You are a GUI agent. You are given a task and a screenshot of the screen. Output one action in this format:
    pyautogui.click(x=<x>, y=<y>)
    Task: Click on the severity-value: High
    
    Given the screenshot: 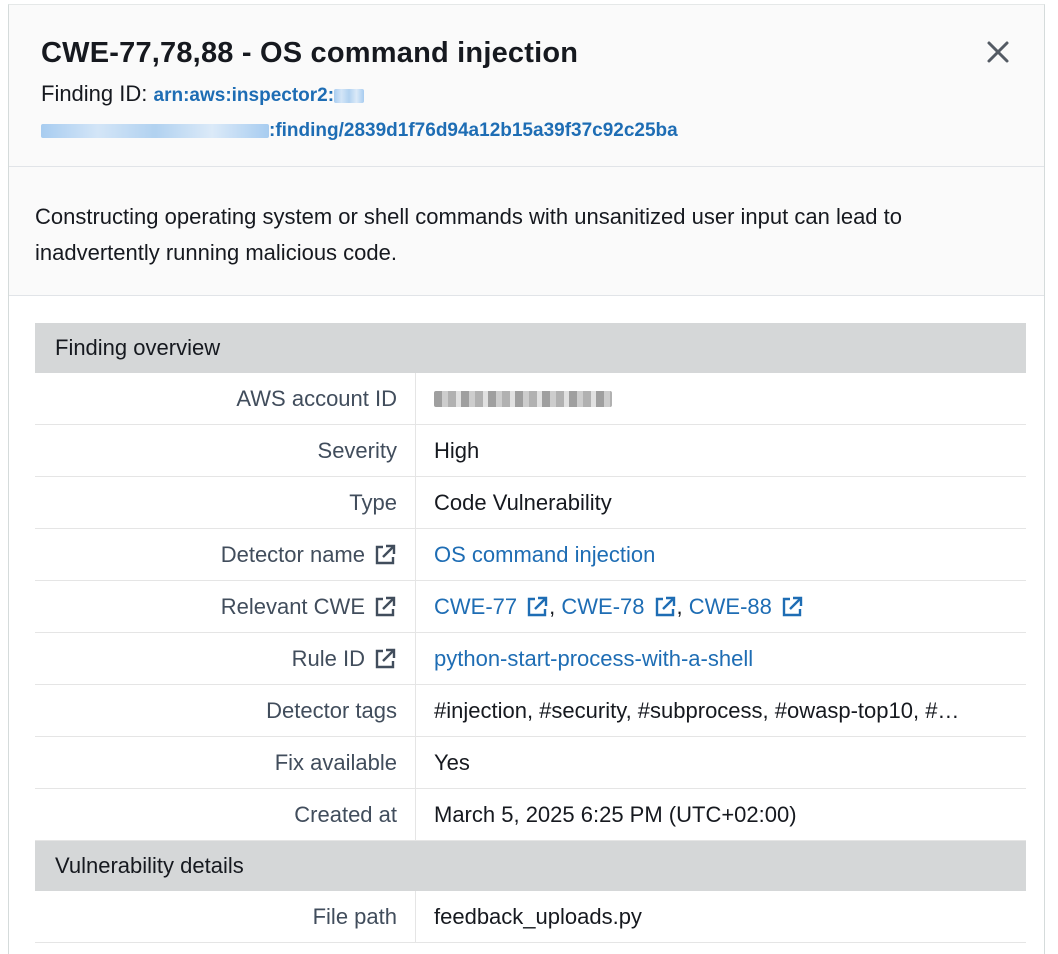 What is the action you would take?
    pyautogui.click(x=457, y=450)
    